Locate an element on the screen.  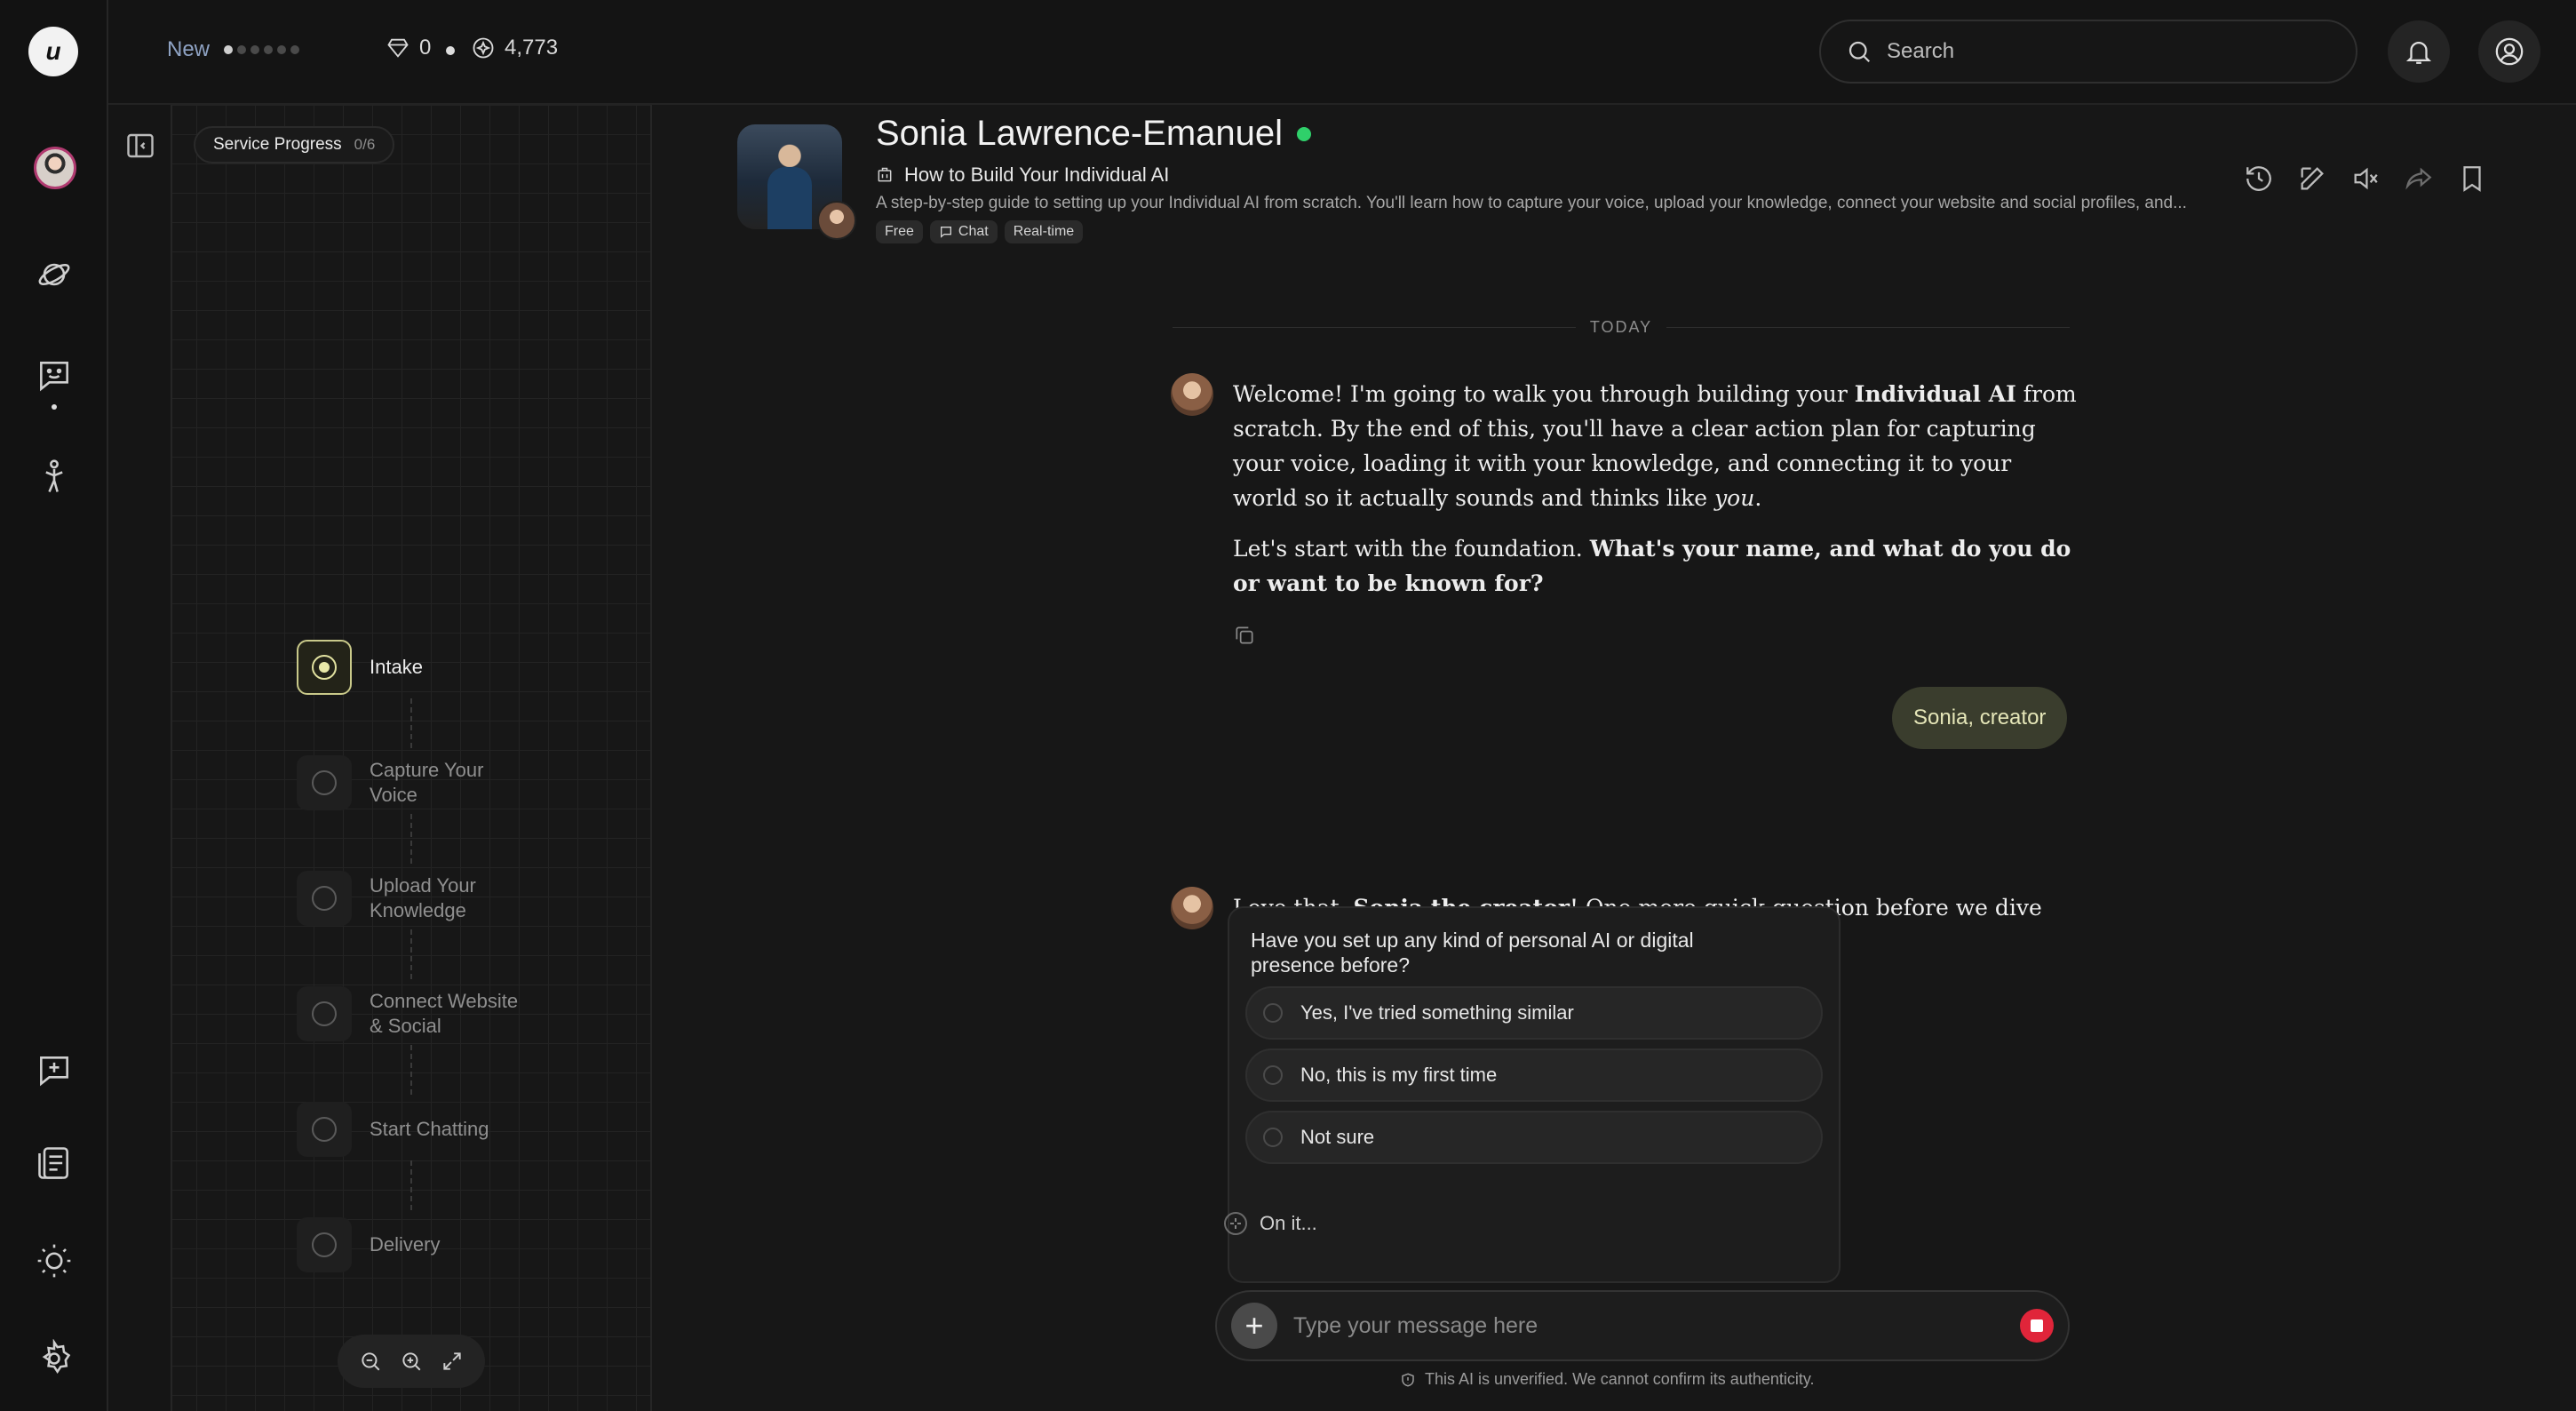
library-icon is located at coordinates (54, 1163).